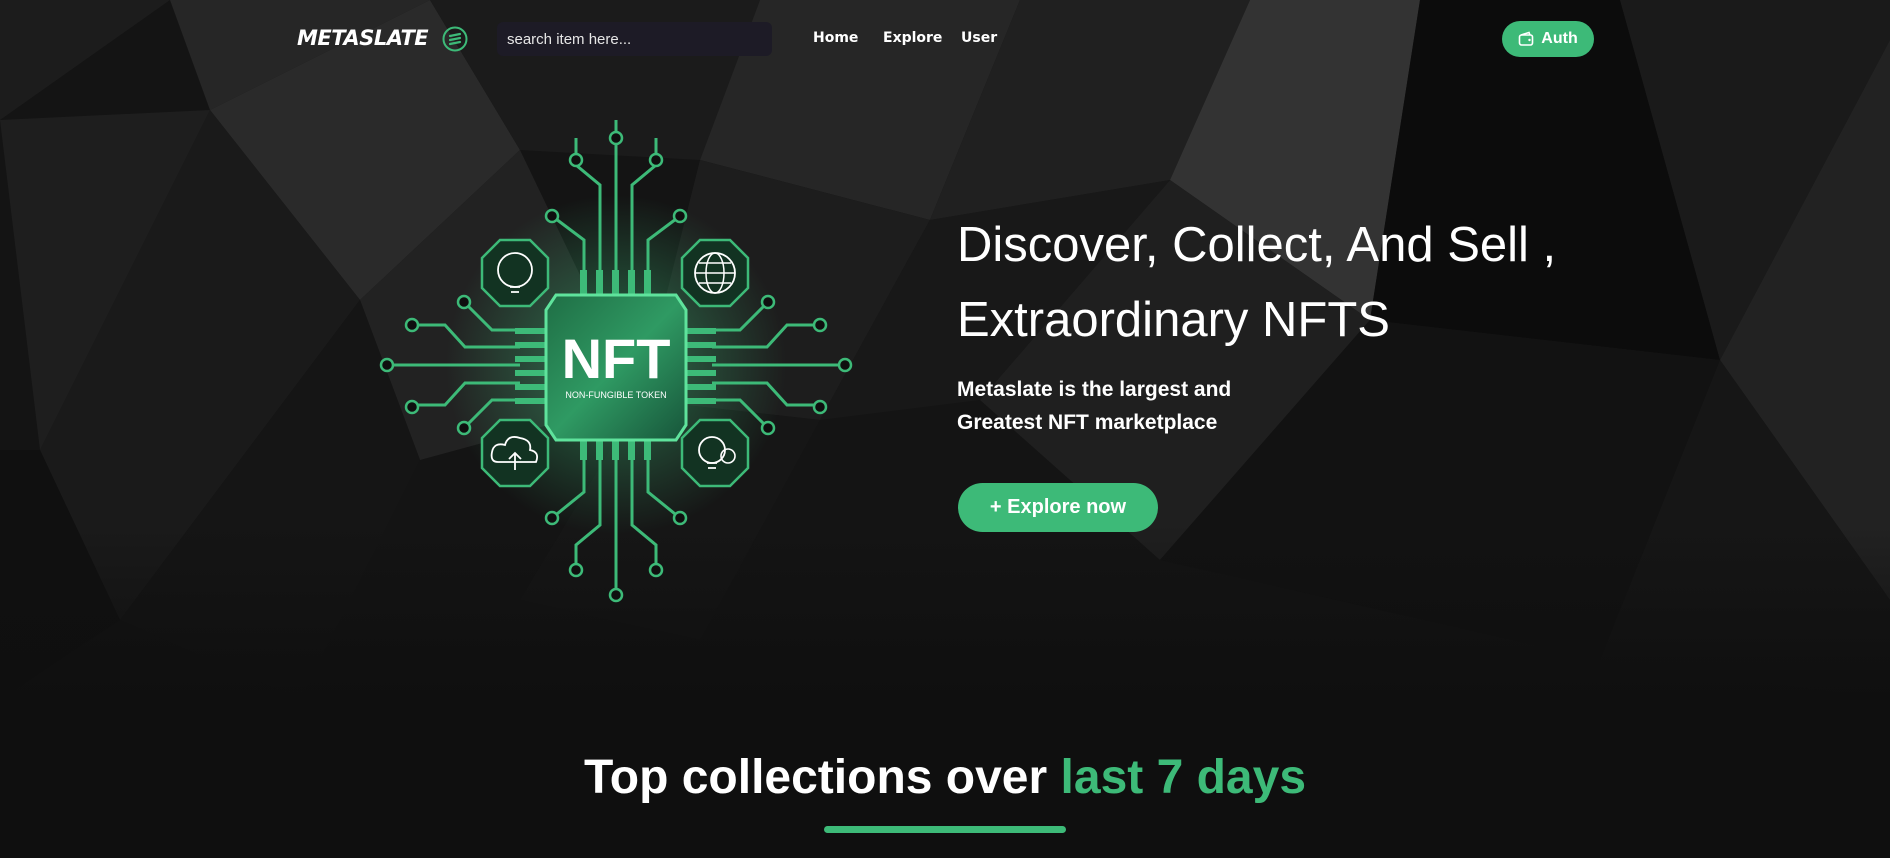 The width and height of the screenshot is (1890, 858). I want to click on search-input, so click(634, 39).